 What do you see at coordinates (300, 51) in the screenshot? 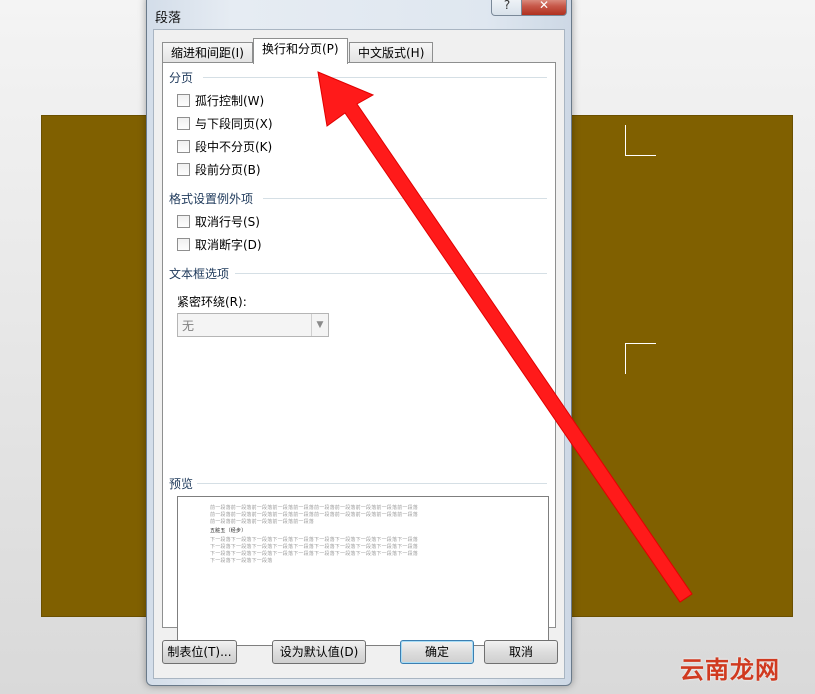
I see `tab-line-page-breaks: 换行和分页(P)` at bounding box center [300, 51].